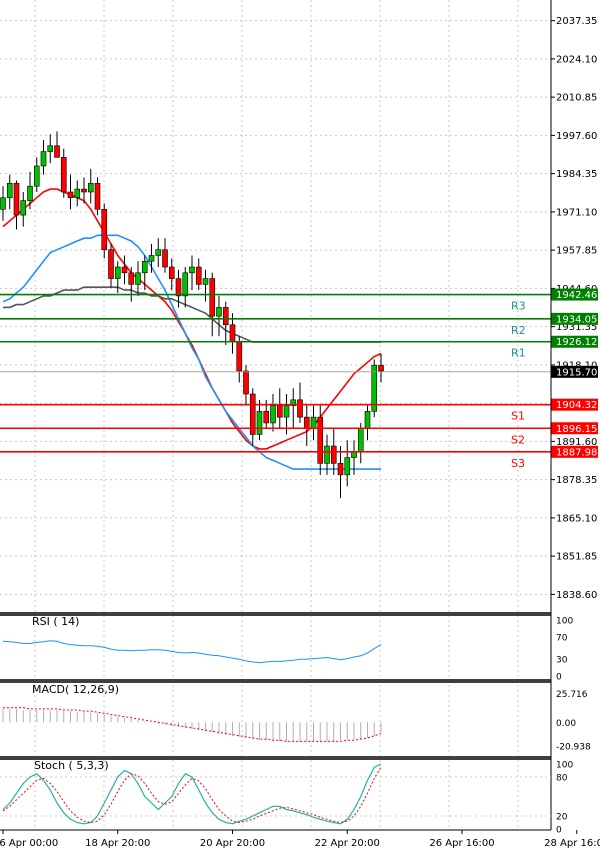  I want to click on macd-title: MACD( 12,26,9), so click(75, 689).